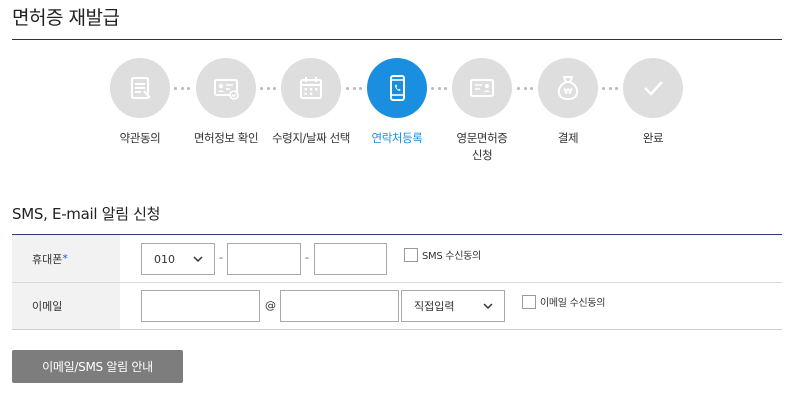 This screenshot has height=395, width=789. Describe the element at coordinates (97, 366) in the screenshot. I see `email-sms-guide-button: 이메일/SMS 알림 안내` at that location.